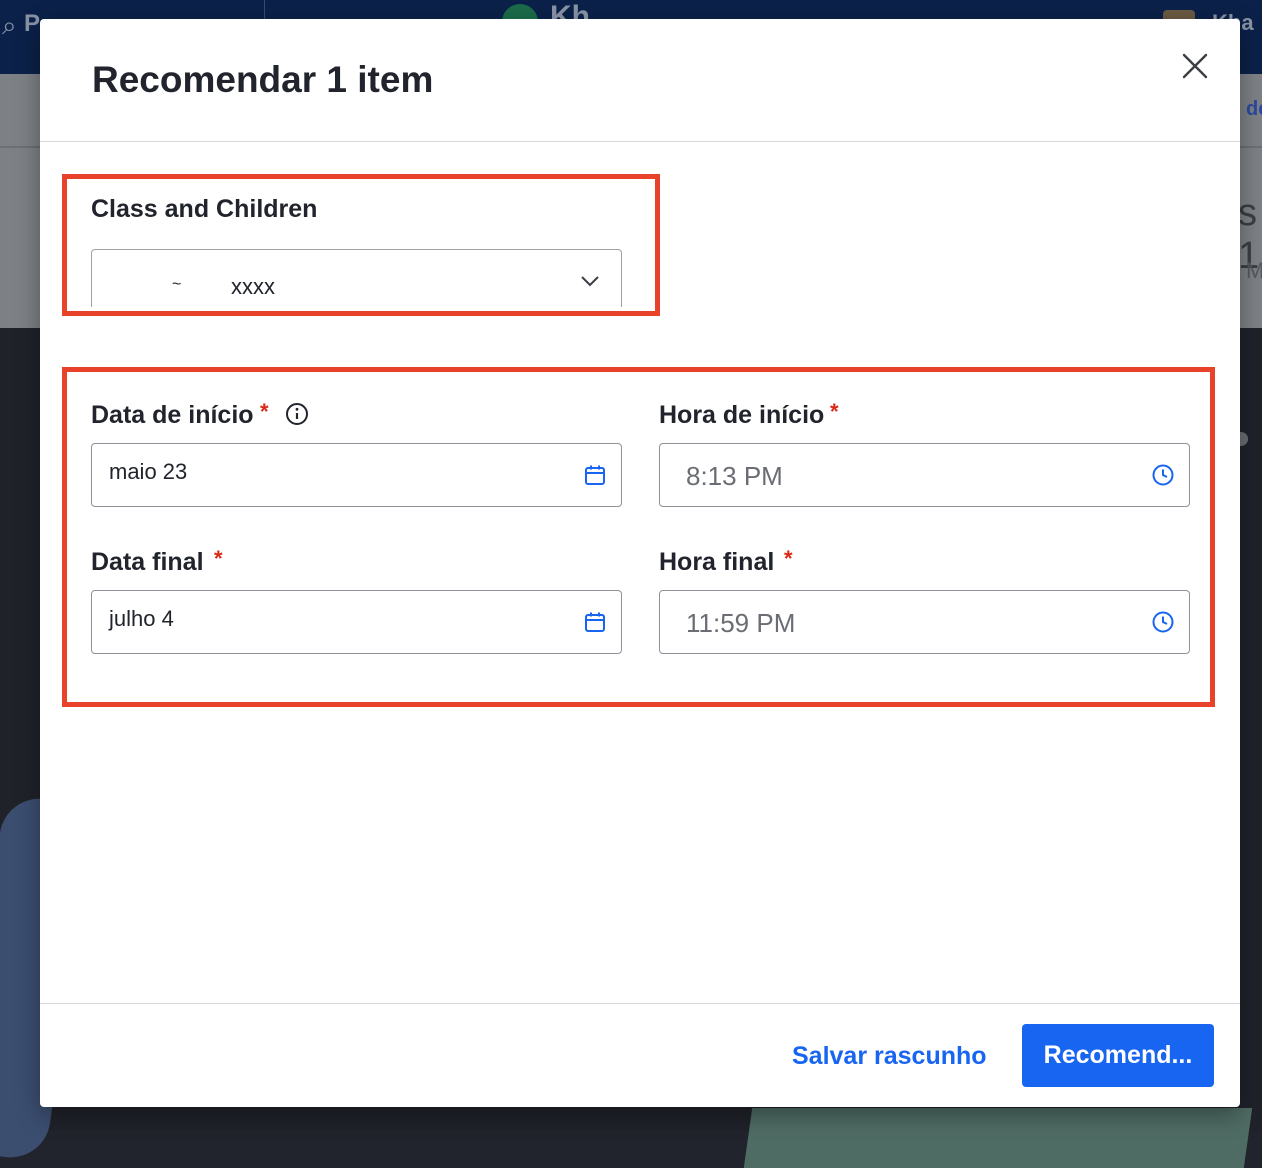  Describe the element at coordinates (172, 415) in the screenshot. I see `start-date-label: Data de início` at that location.